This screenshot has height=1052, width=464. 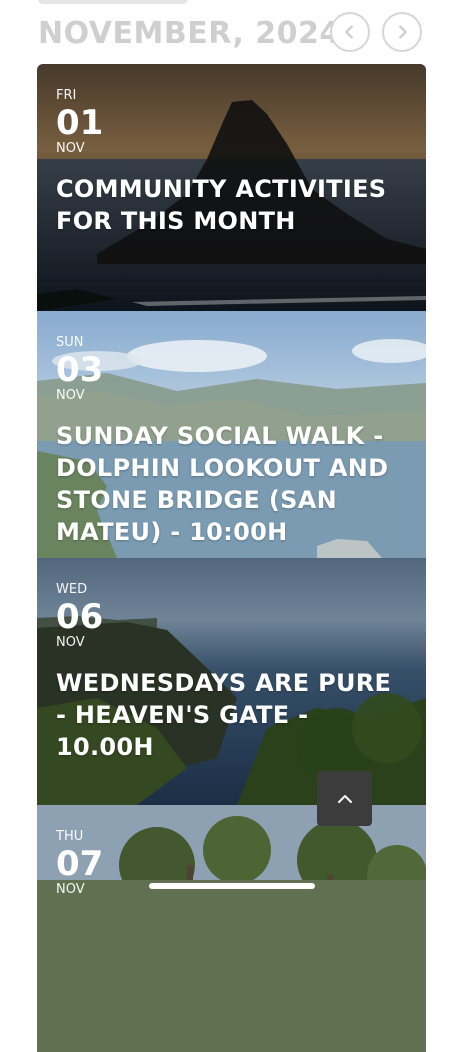 What do you see at coordinates (70, 342) in the screenshot?
I see `event-weekday: SUN` at bounding box center [70, 342].